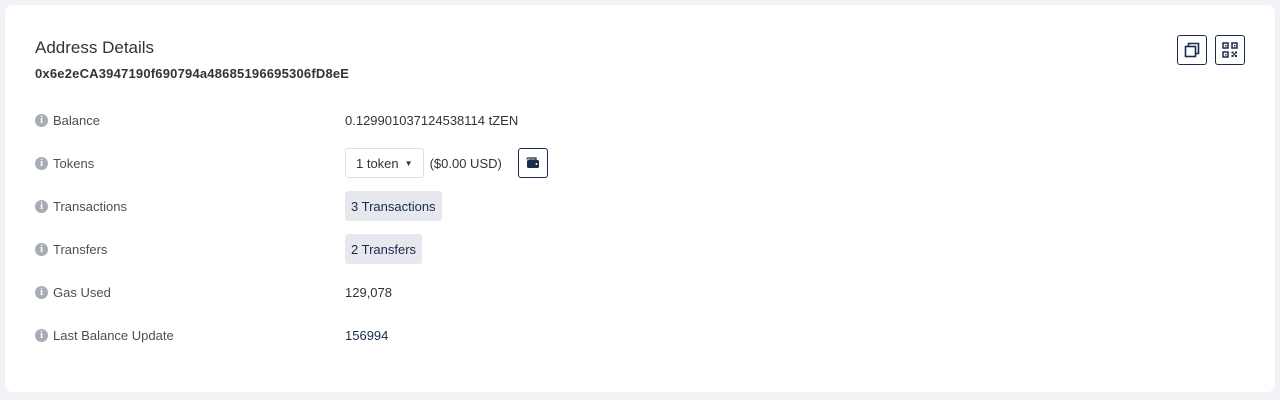 This screenshot has width=1280, height=400. I want to click on tokens-row: i Tokens 1 token ▼ ($0.00 USD), so click(635, 163).